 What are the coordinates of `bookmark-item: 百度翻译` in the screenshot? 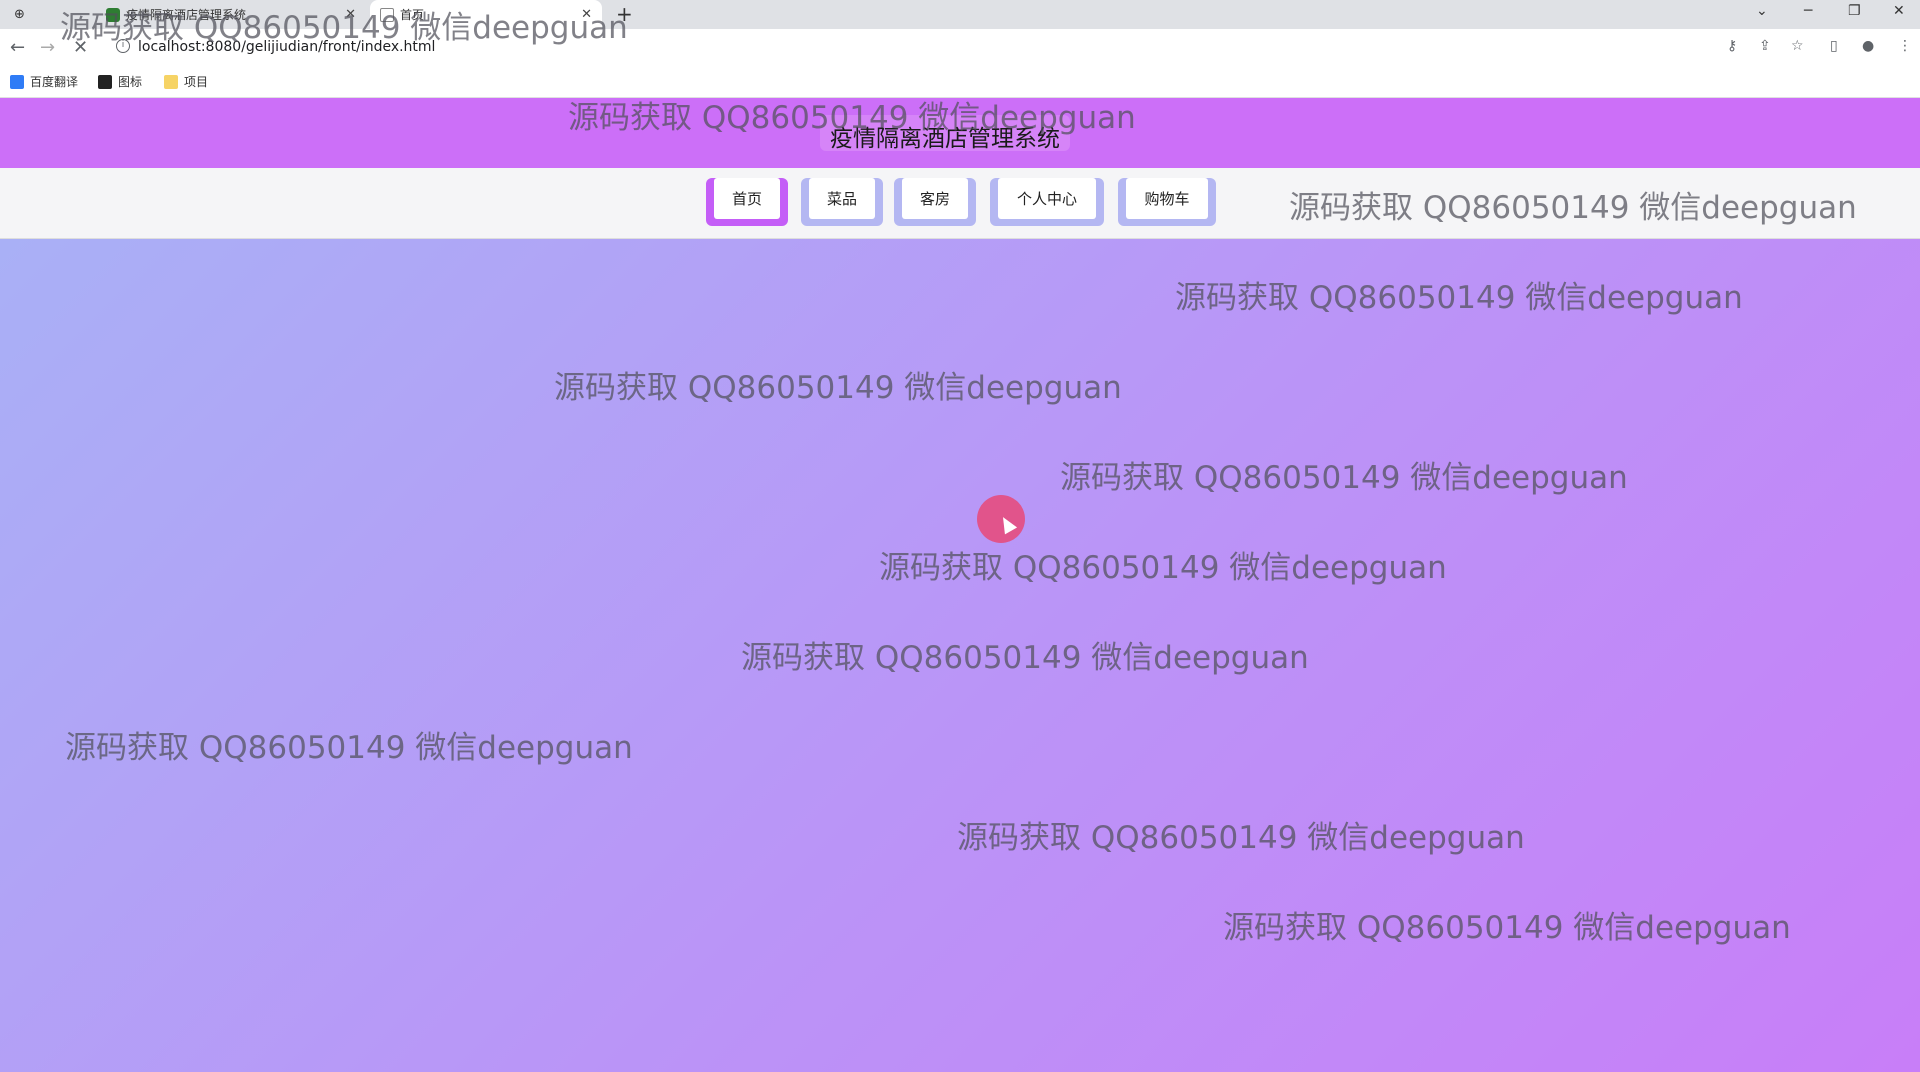 It's located at (44, 81).